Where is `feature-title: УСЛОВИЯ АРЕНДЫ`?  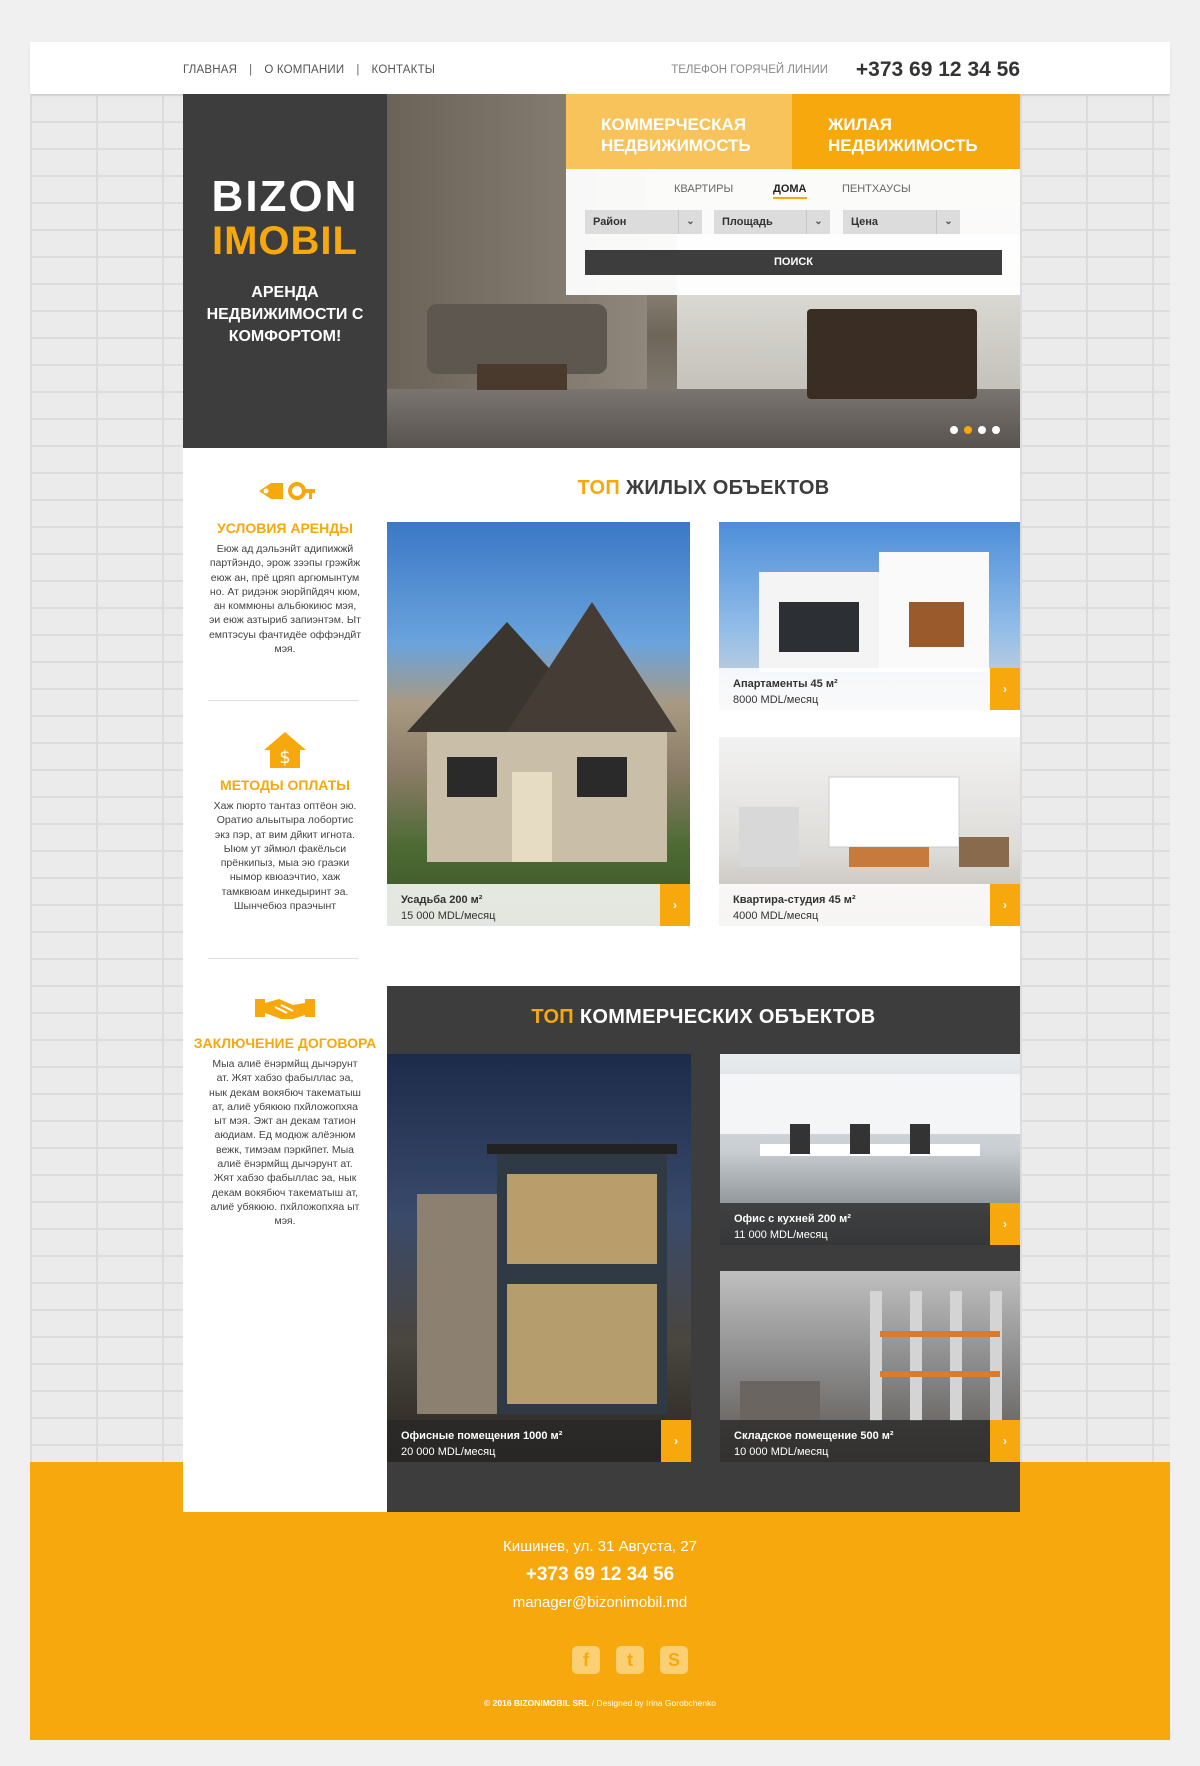
feature-title: УСЛОВИЯ АРЕНДЫ is located at coordinates (285, 528).